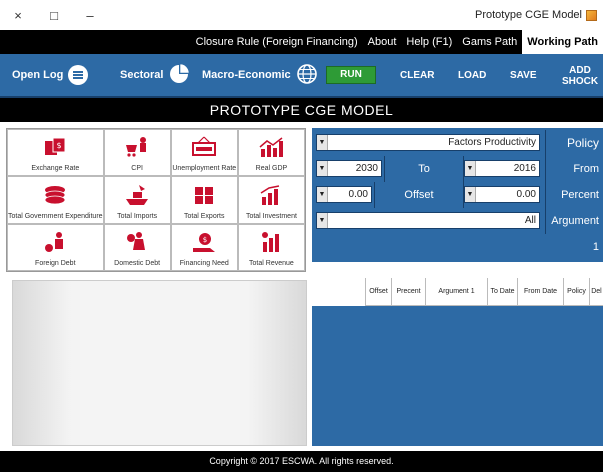  I want to click on col-offset: Offset, so click(378, 292).